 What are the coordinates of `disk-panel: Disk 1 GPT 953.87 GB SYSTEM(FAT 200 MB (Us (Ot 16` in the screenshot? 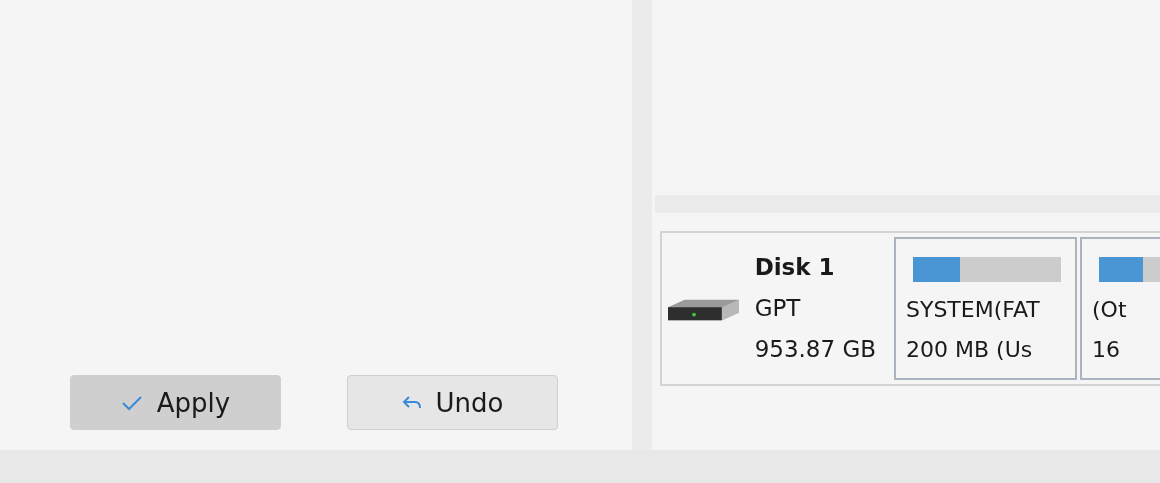 It's located at (910, 308).